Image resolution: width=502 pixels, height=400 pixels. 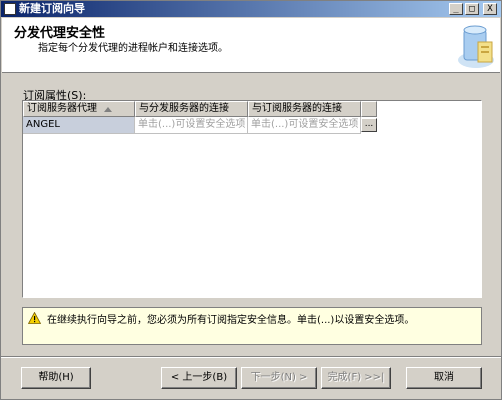 What do you see at coordinates (369, 109) in the screenshot?
I see `column-header-blank` at bounding box center [369, 109].